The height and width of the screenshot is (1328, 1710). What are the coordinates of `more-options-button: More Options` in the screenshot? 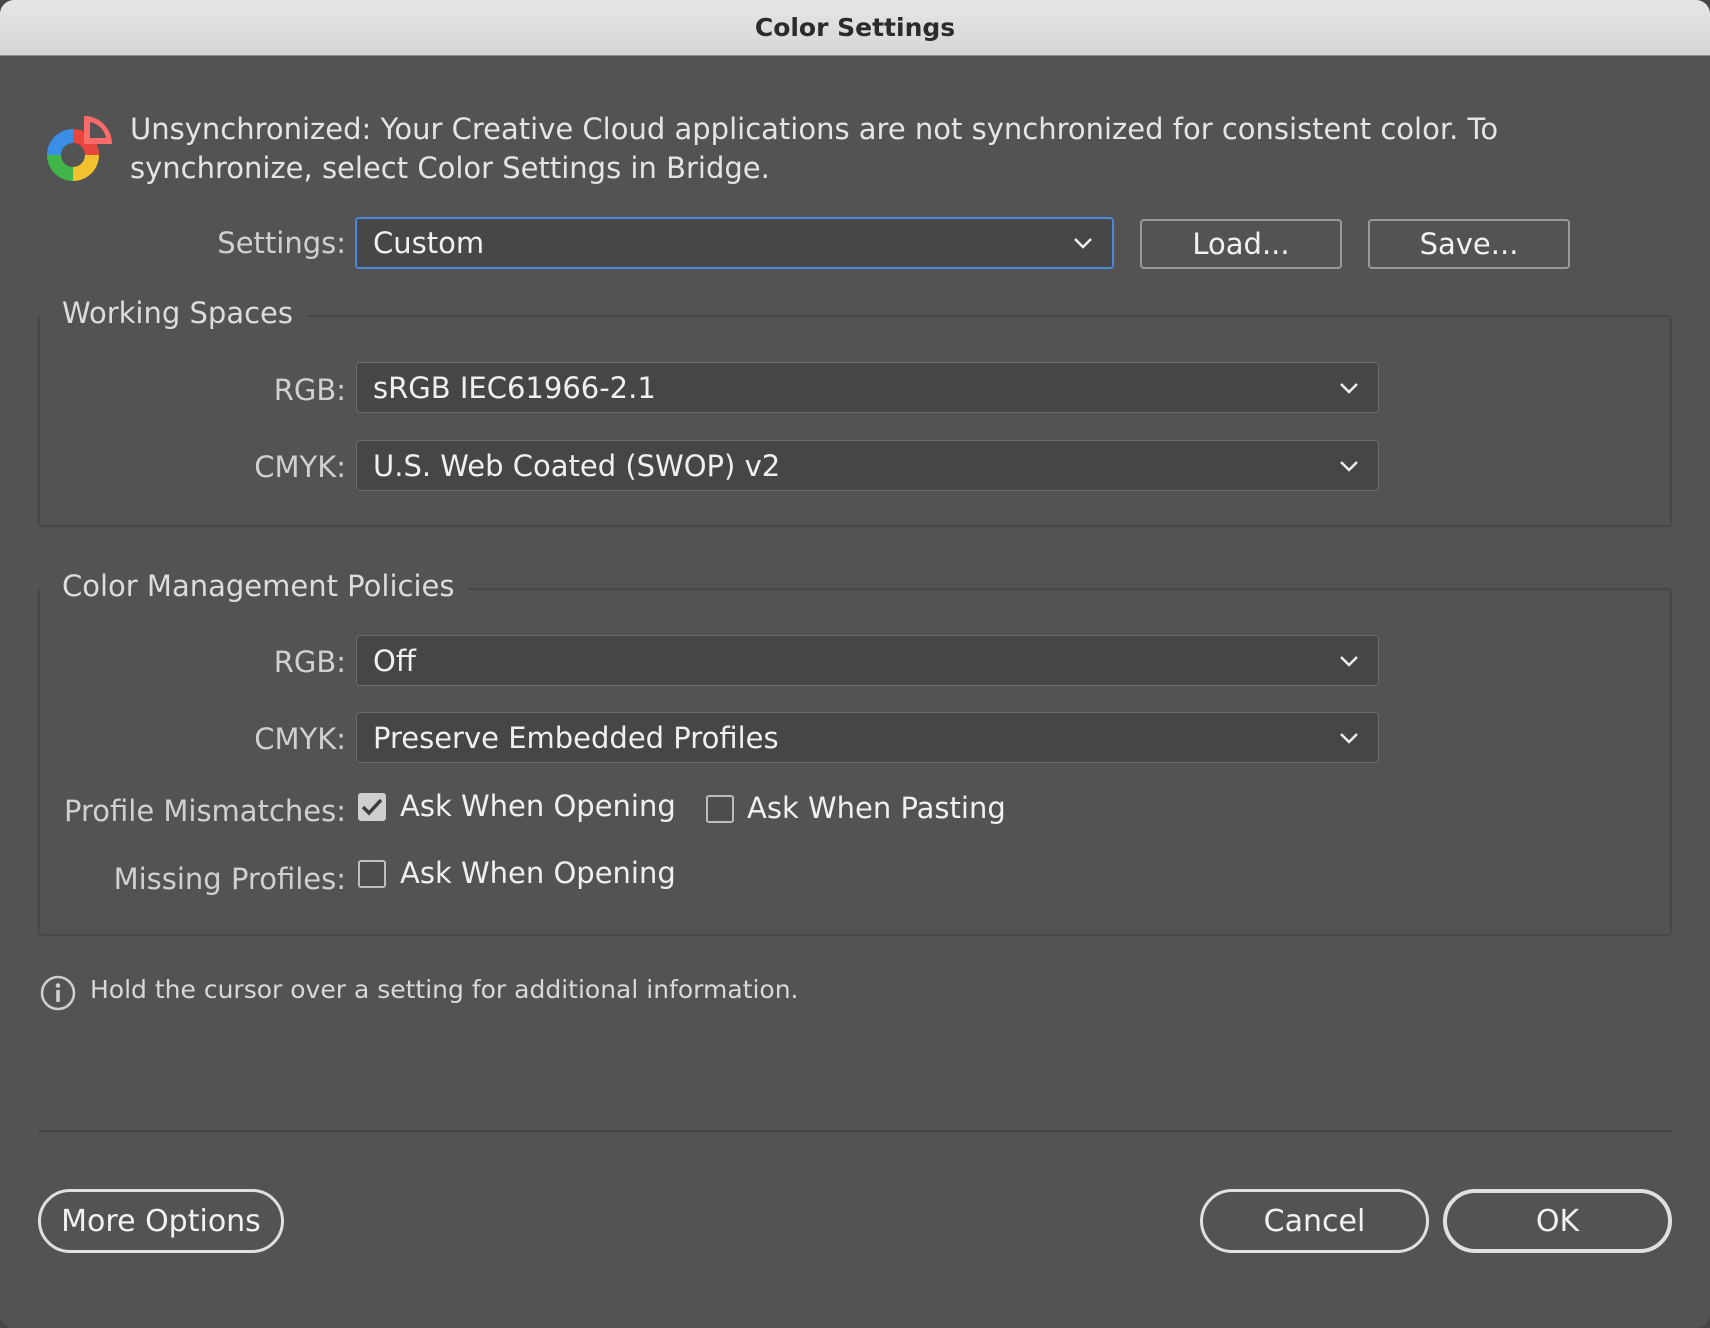 It's located at (161, 1221).